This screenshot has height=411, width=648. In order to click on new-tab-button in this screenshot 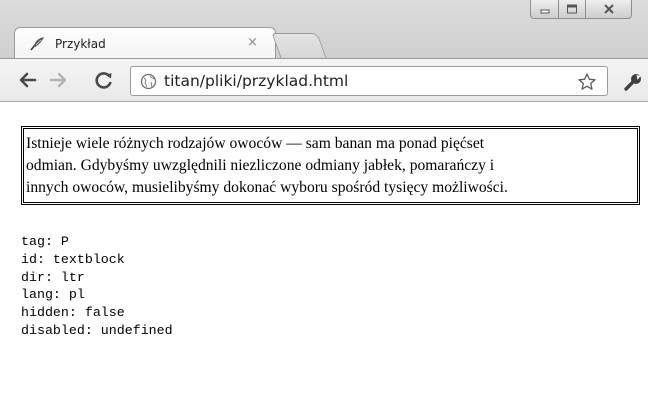, I will do `click(299, 45)`.